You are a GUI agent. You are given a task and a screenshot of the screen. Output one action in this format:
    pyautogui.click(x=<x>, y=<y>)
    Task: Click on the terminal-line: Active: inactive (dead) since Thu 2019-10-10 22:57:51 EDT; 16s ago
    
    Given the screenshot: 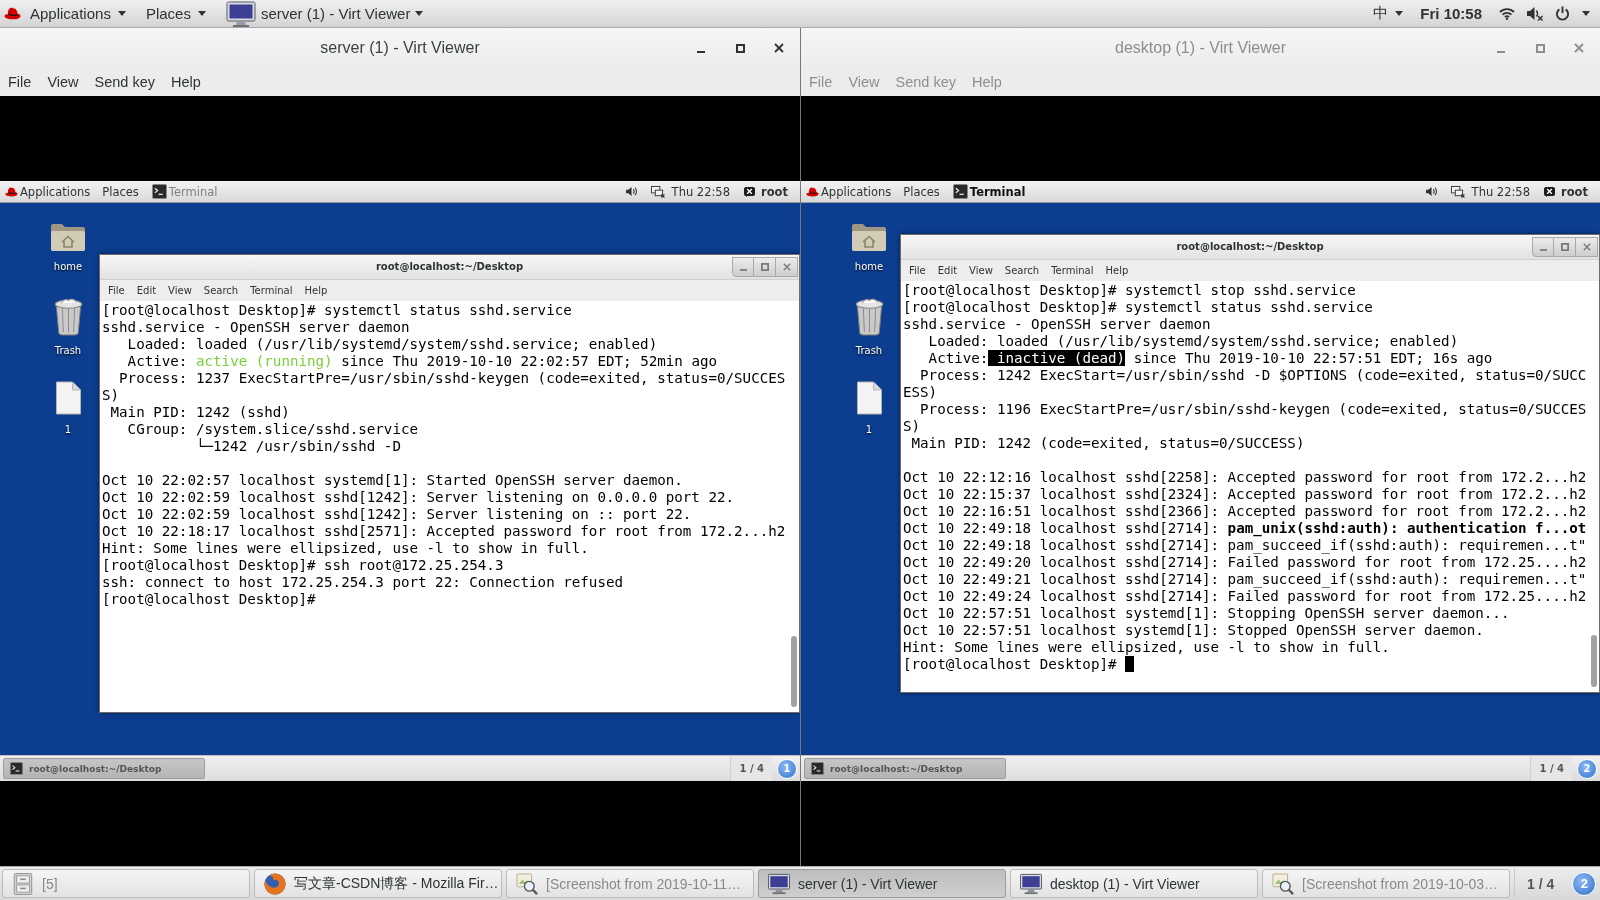 What is the action you would take?
    pyautogui.click(x=1210, y=358)
    